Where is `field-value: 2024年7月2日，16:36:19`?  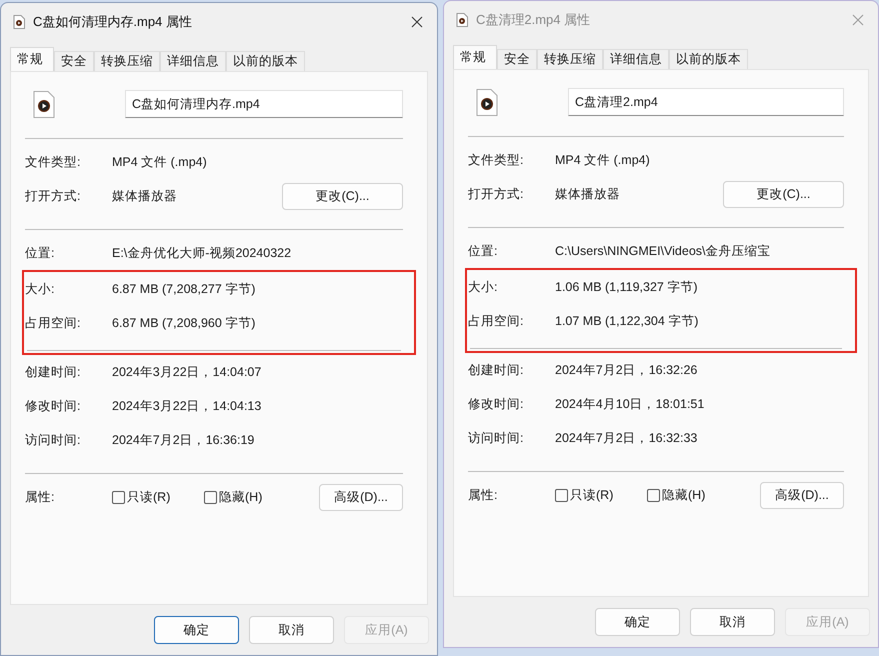 field-value: 2024年7月2日，16:36:19 is located at coordinates (184, 440).